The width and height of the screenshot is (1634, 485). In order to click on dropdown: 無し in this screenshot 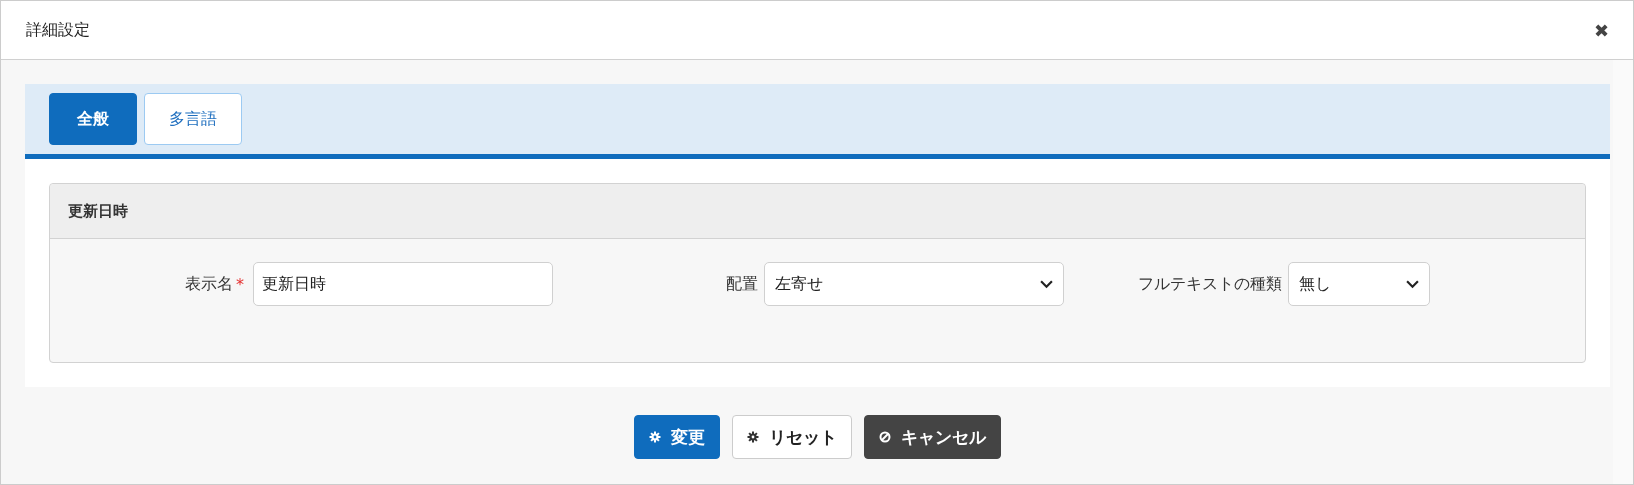, I will do `click(1359, 284)`.